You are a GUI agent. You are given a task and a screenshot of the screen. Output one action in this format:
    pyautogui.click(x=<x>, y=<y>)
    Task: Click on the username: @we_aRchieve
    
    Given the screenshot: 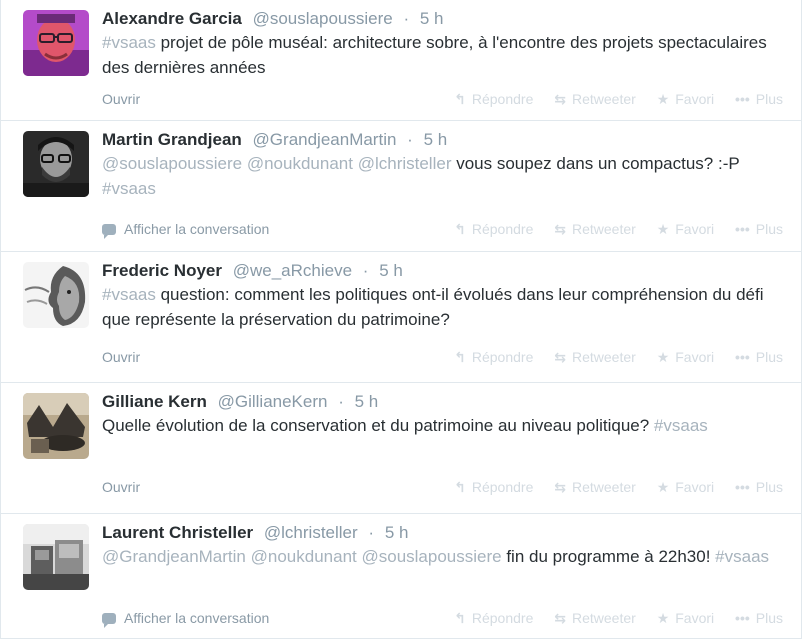 What is the action you would take?
    pyautogui.click(x=292, y=270)
    